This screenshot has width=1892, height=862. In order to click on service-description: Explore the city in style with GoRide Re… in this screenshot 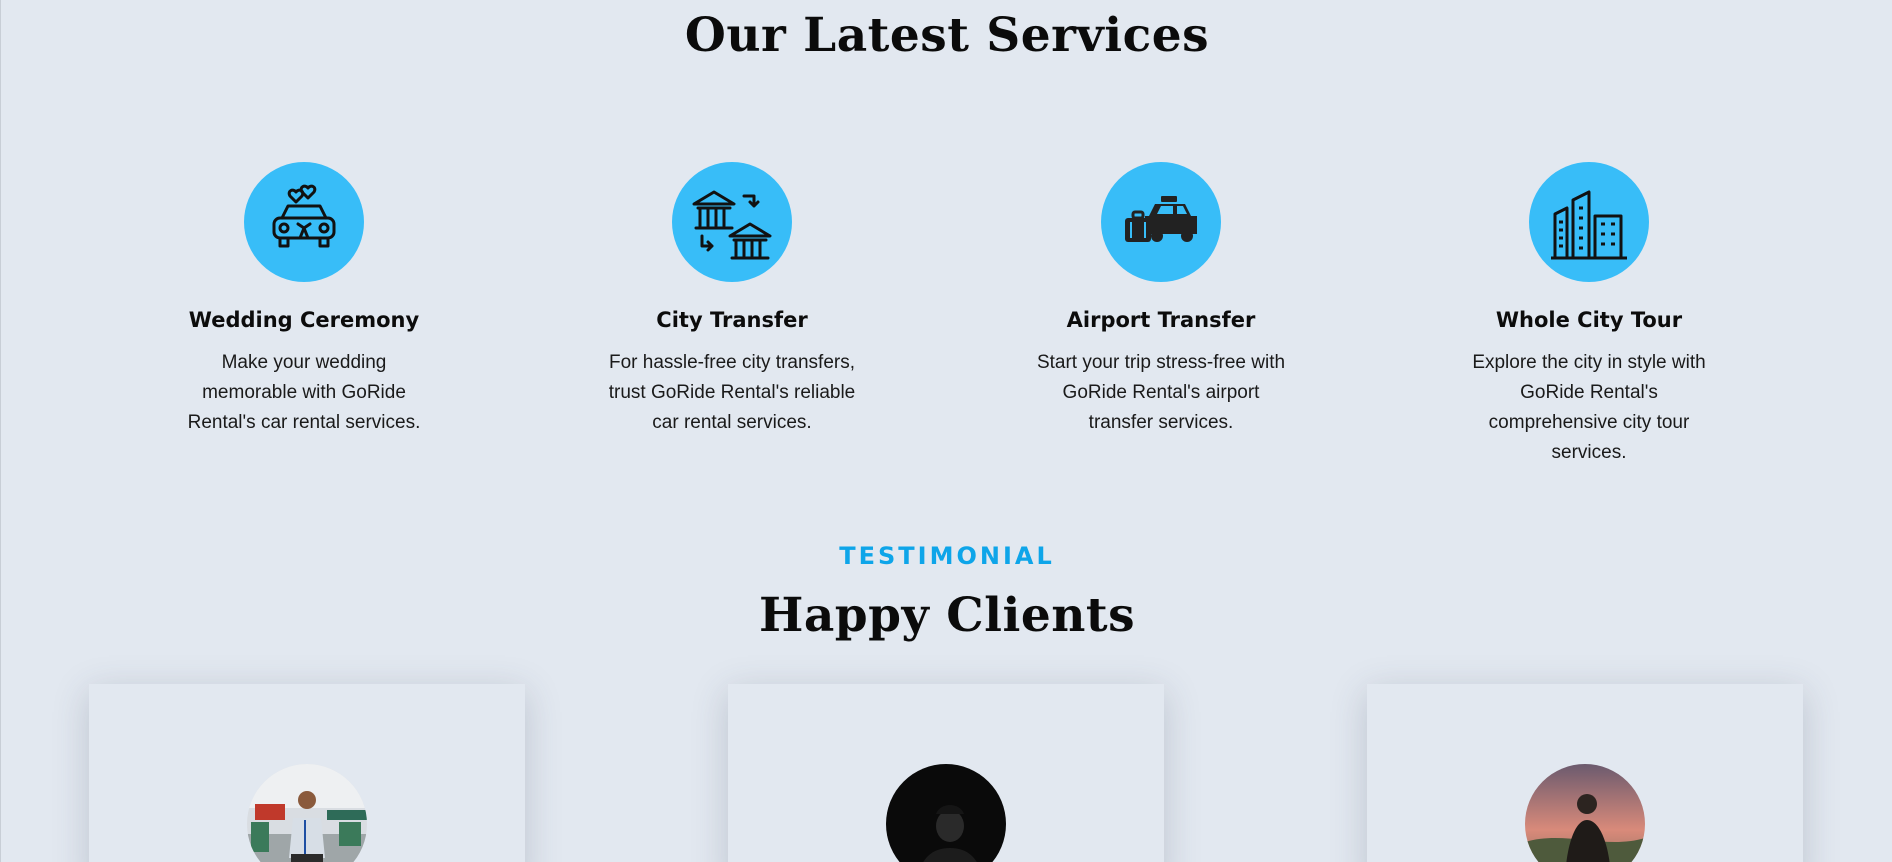, I will do `click(1589, 407)`.